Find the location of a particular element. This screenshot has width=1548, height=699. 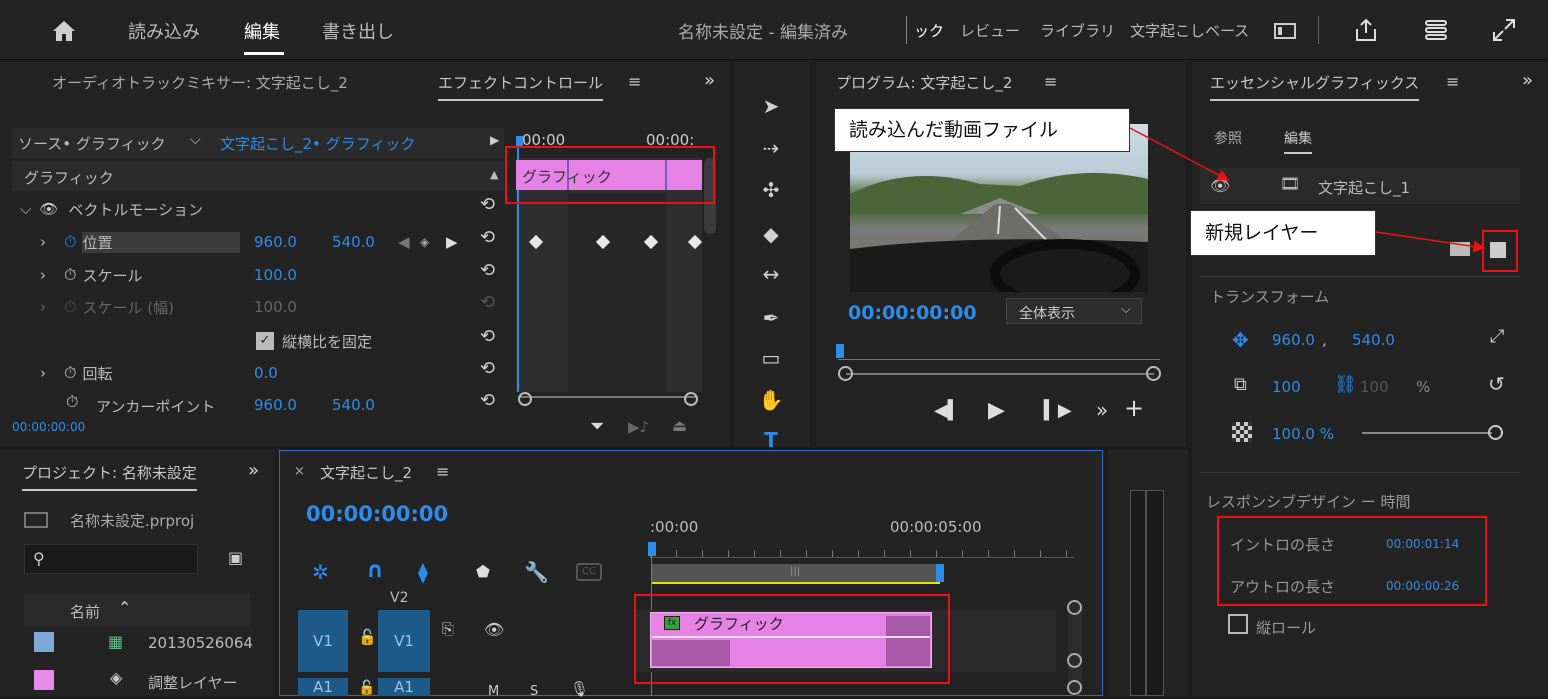

callout-arrows is located at coordinates (1307, 190).